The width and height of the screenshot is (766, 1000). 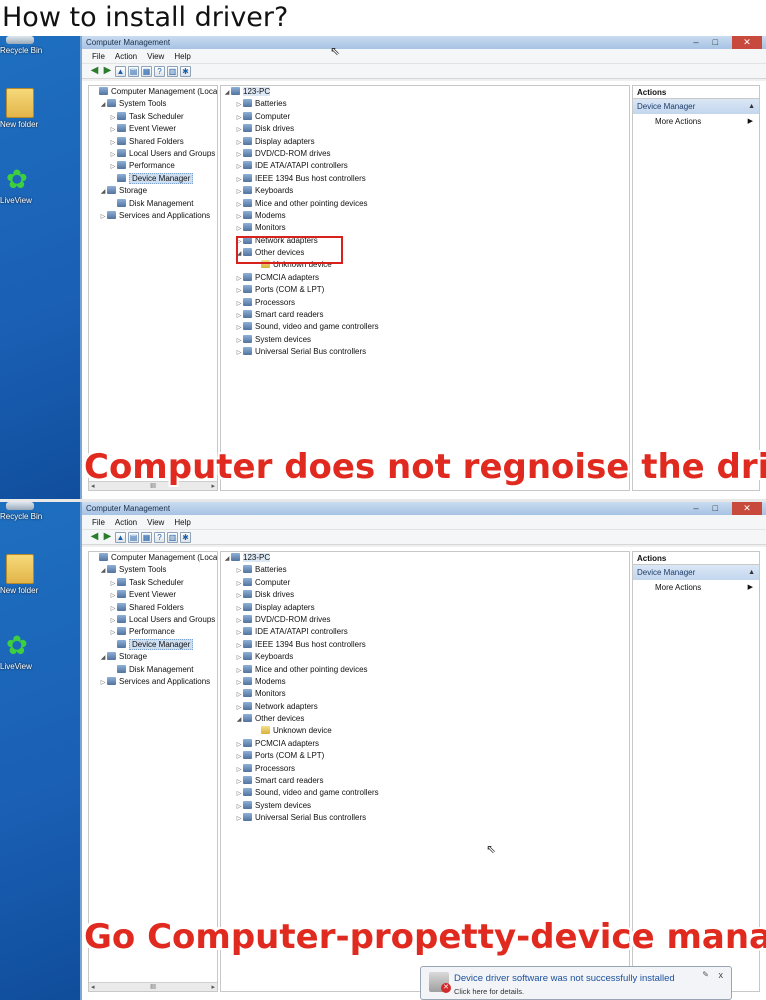 What do you see at coordinates (425, 731) in the screenshot?
I see `device-category: Unknown device` at bounding box center [425, 731].